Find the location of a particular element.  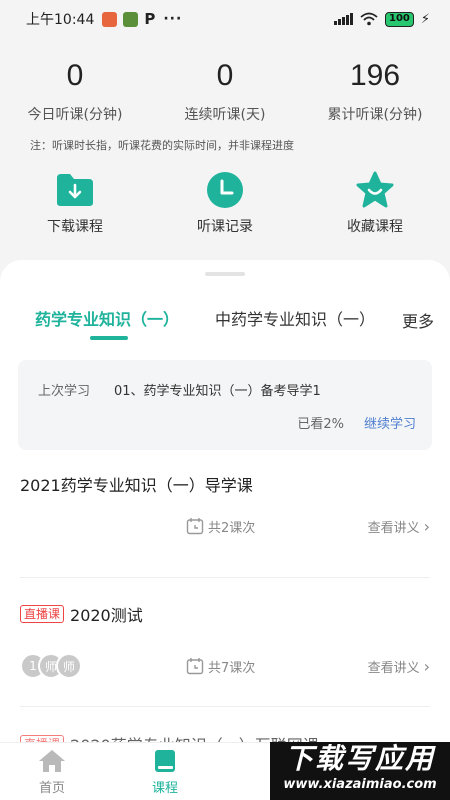

star-icon is located at coordinates (375, 190).